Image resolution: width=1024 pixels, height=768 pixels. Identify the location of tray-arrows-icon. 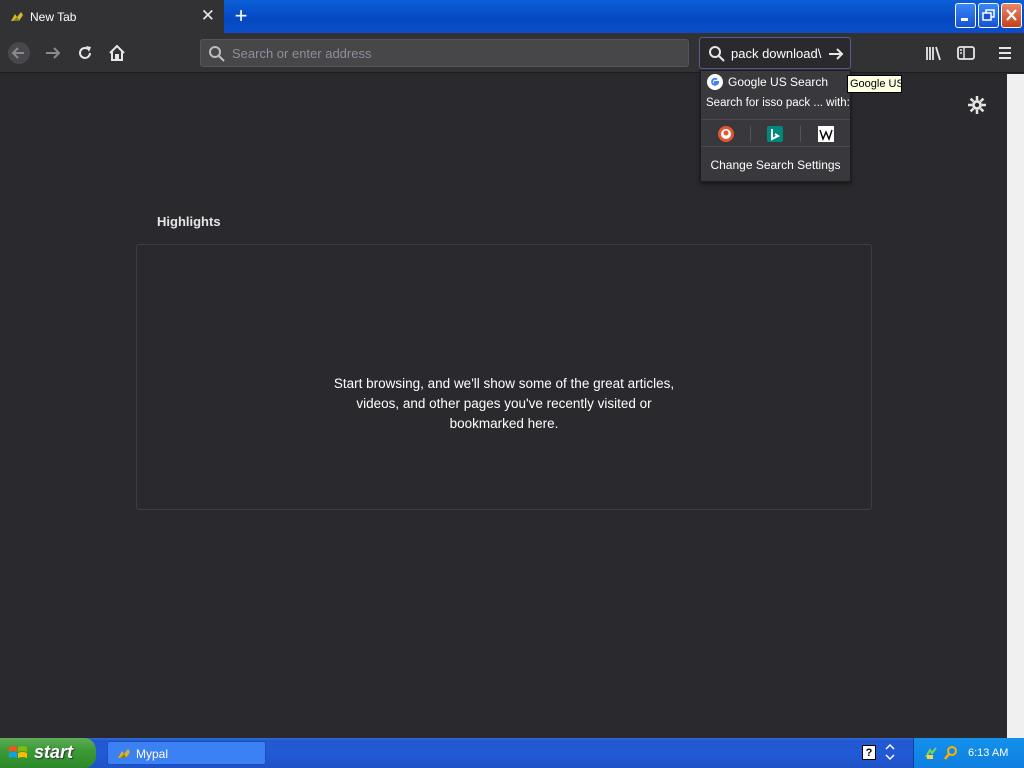
(890, 753).